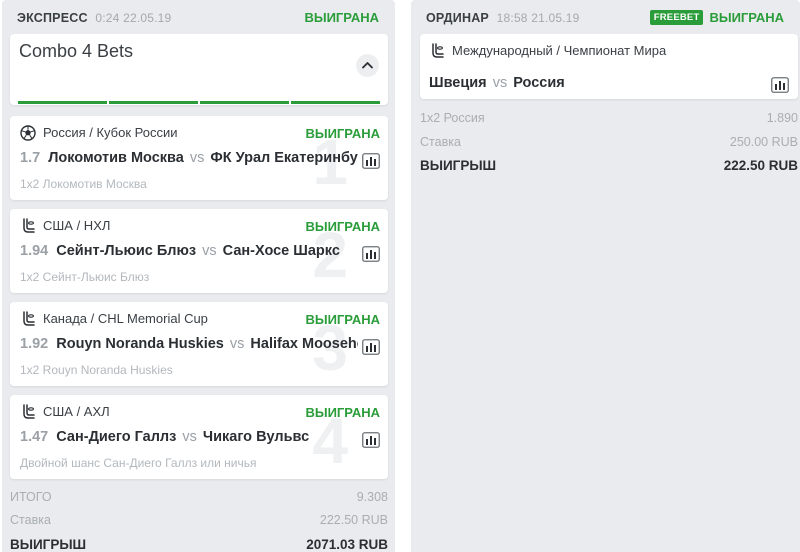 The image size is (800, 552). Describe the element at coordinates (539, 83) in the screenshot. I see `away-team: Россия` at that location.